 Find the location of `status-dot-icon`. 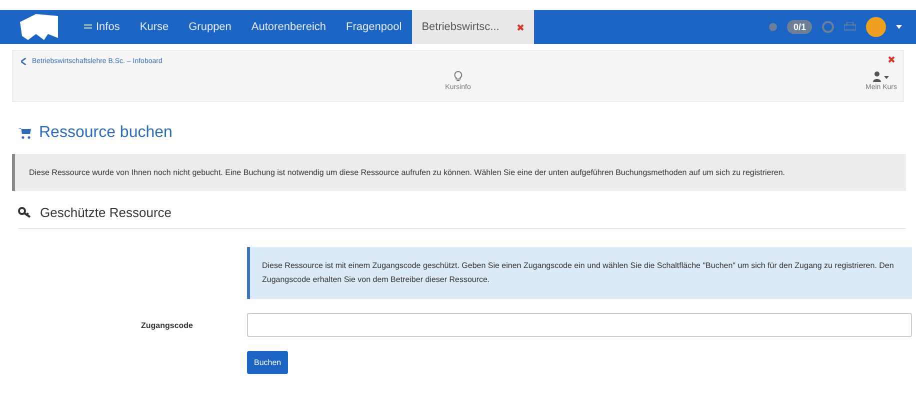

status-dot-icon is located at coordinates (773, 27).